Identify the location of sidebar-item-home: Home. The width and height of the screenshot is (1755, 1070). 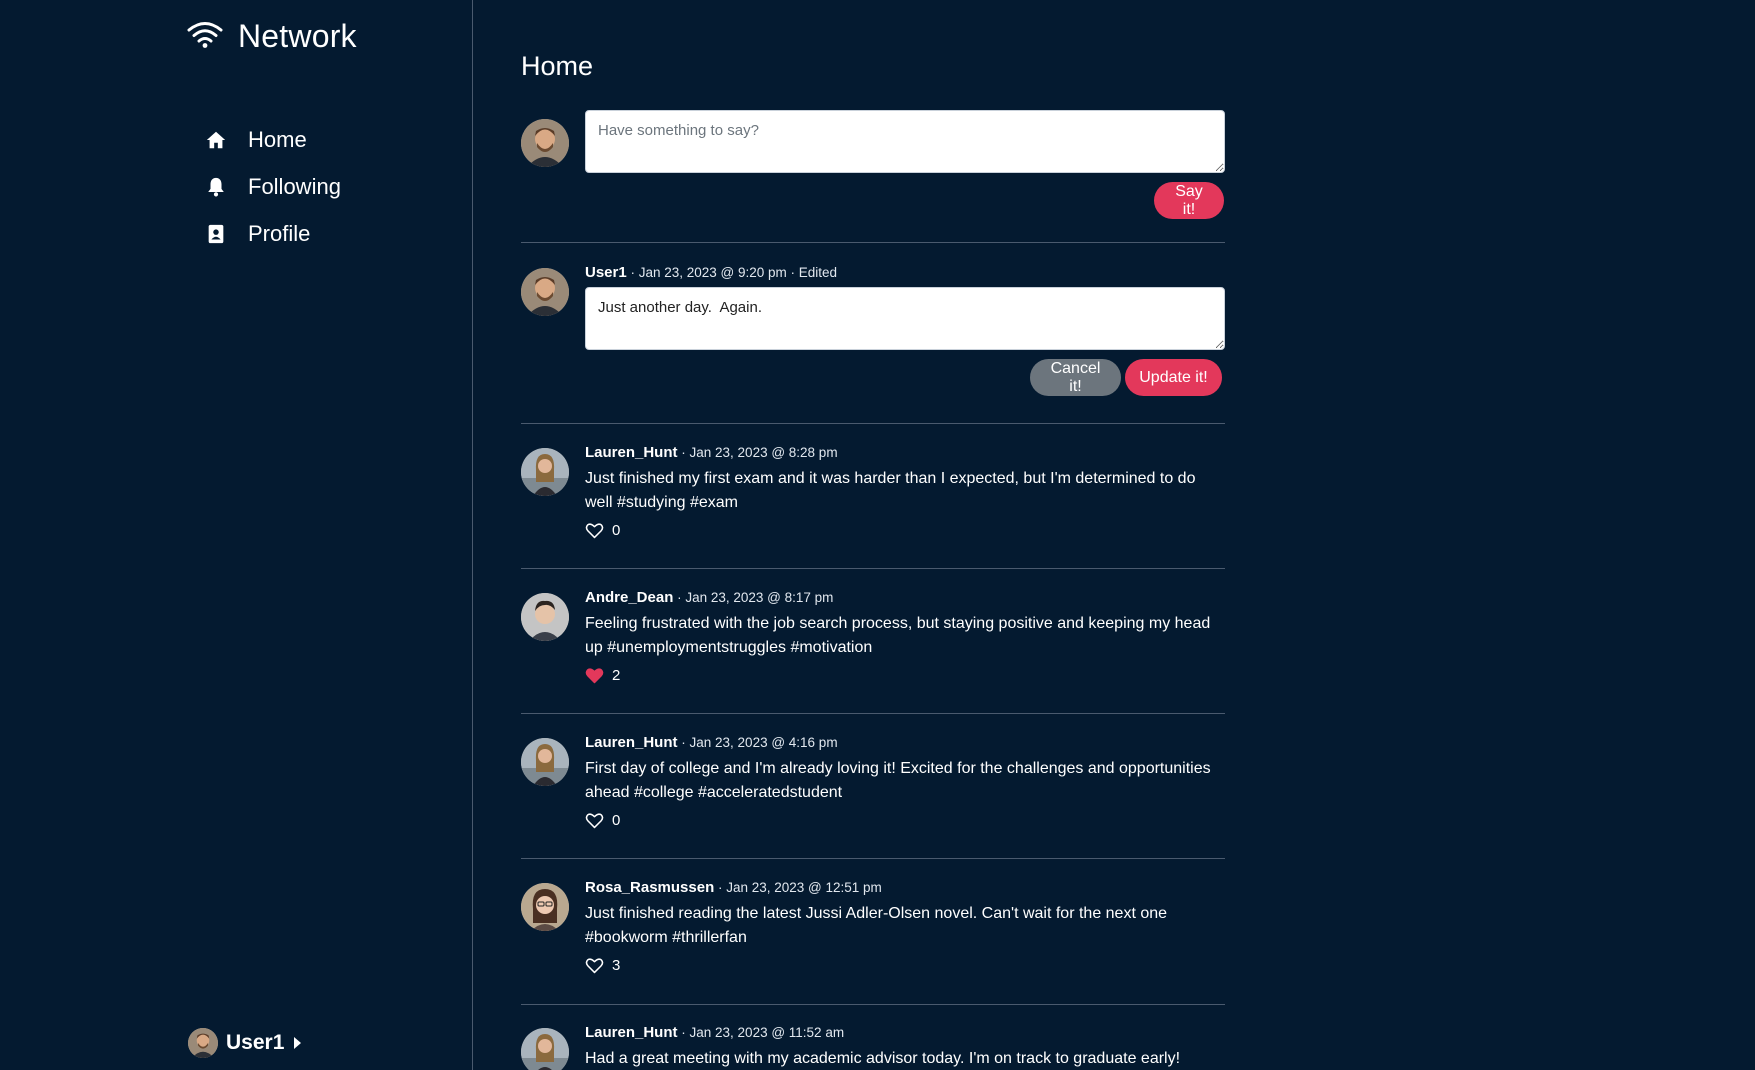
(272, 139).